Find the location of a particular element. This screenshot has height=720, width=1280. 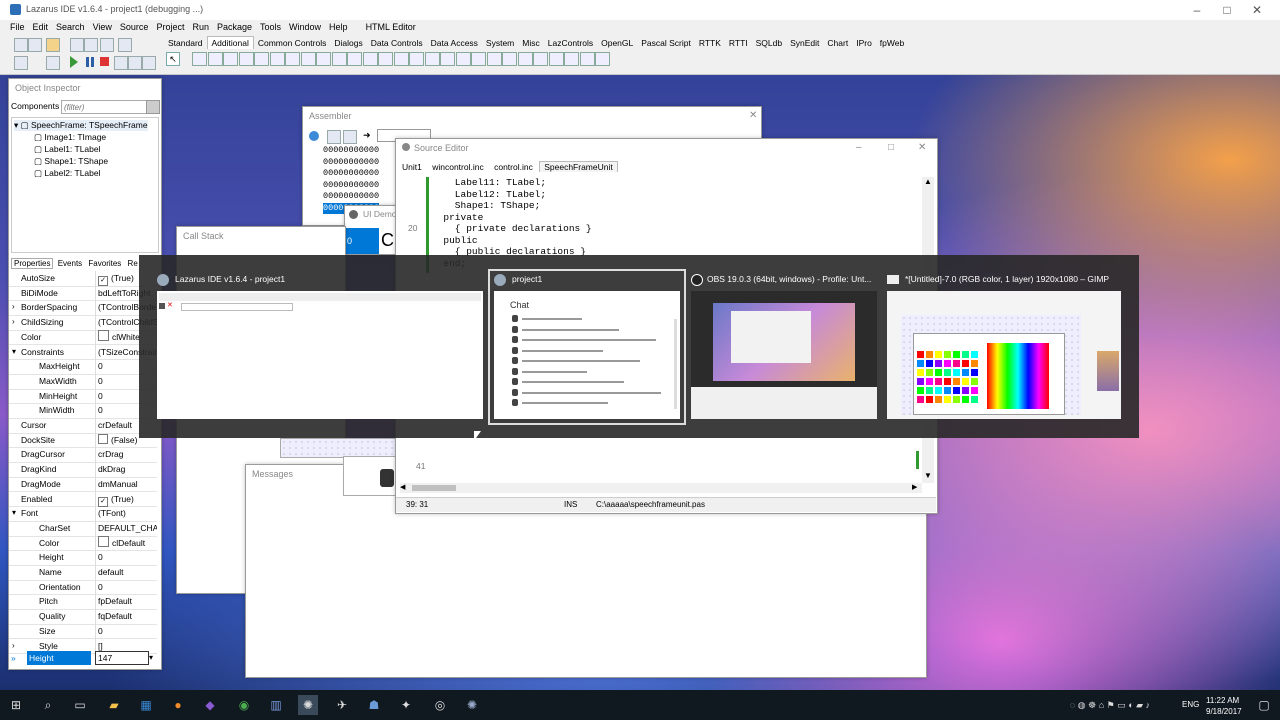

property-row: DragCursor crDrag is located at coordinates (83, 455).